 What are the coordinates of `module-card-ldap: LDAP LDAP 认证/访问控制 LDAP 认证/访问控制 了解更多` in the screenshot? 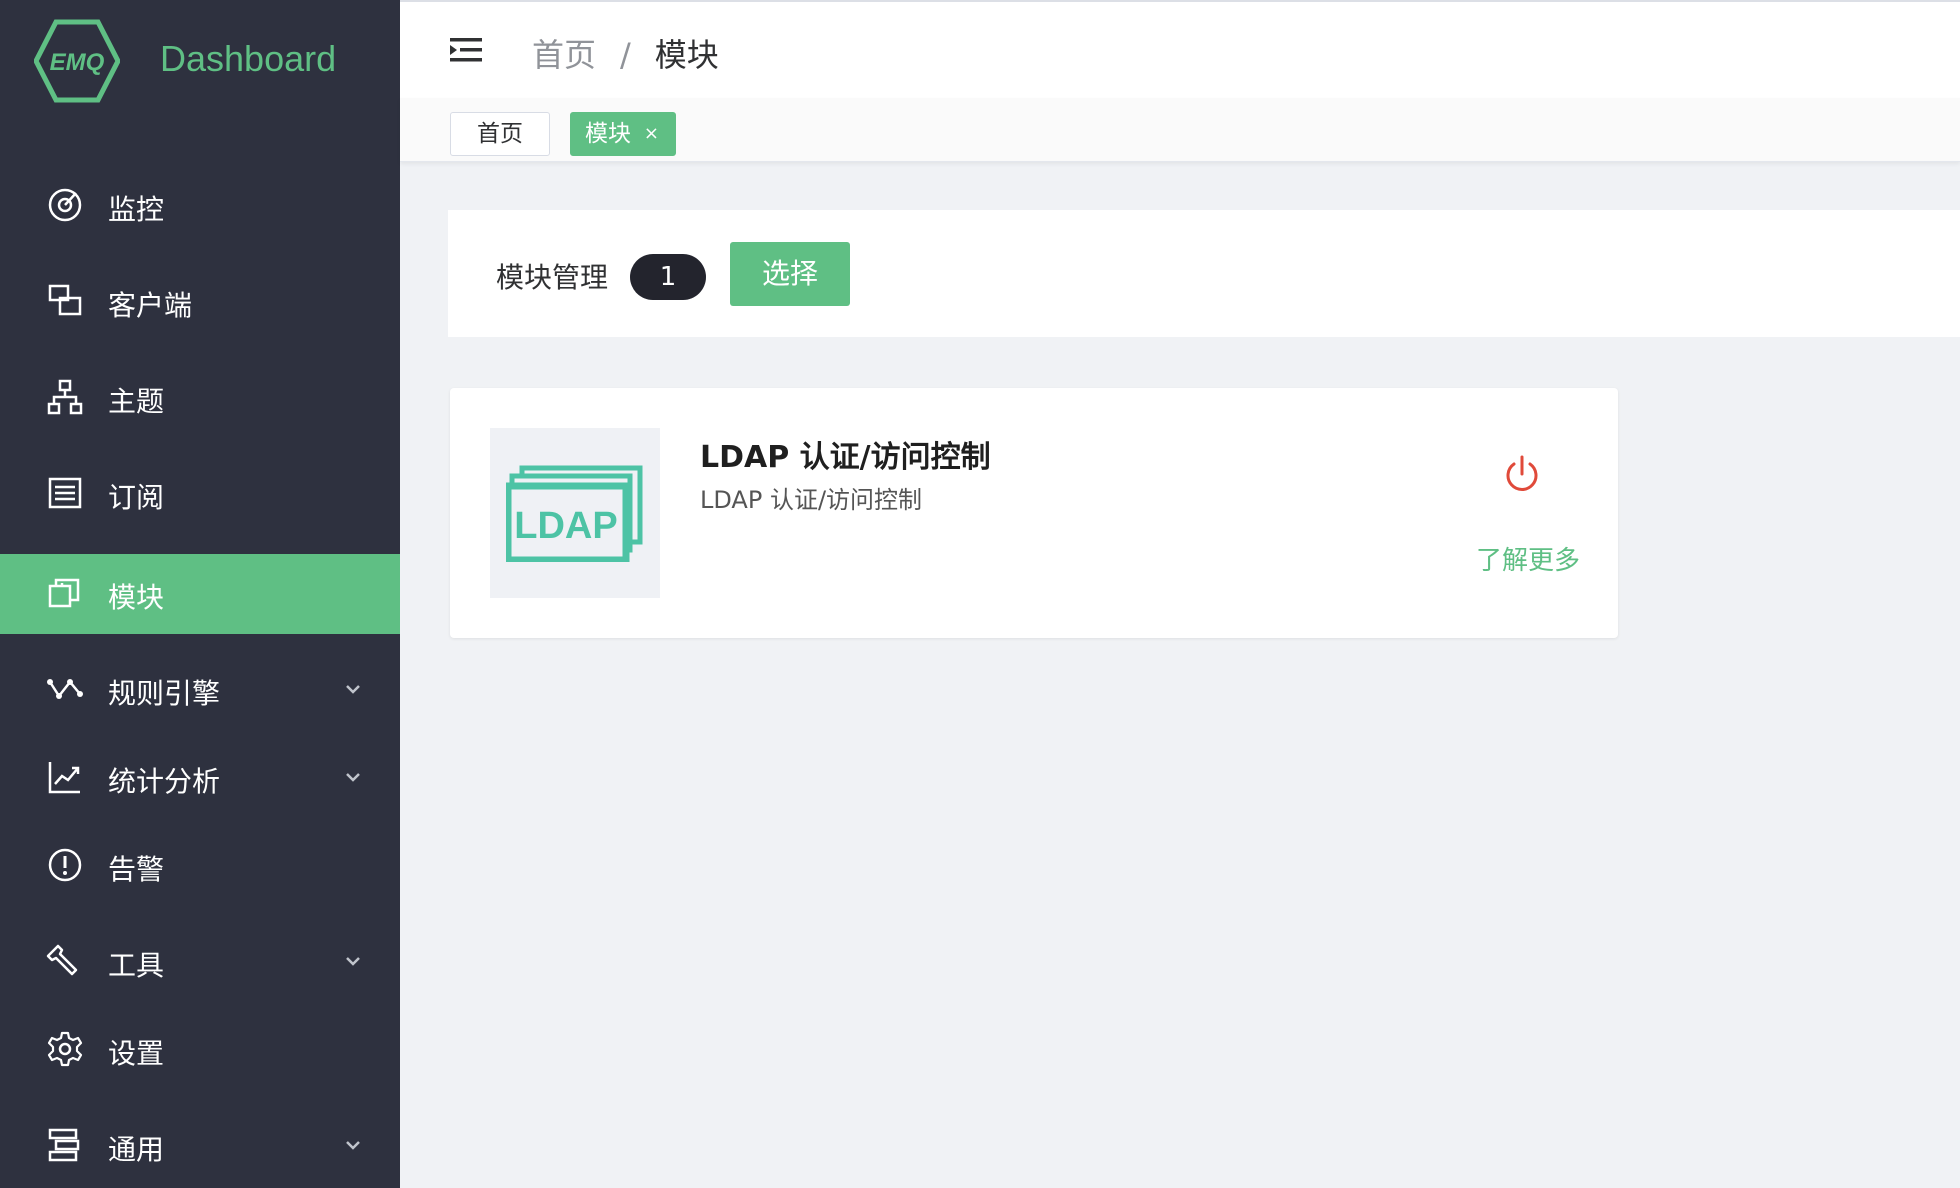 It's located at (1034, 513).